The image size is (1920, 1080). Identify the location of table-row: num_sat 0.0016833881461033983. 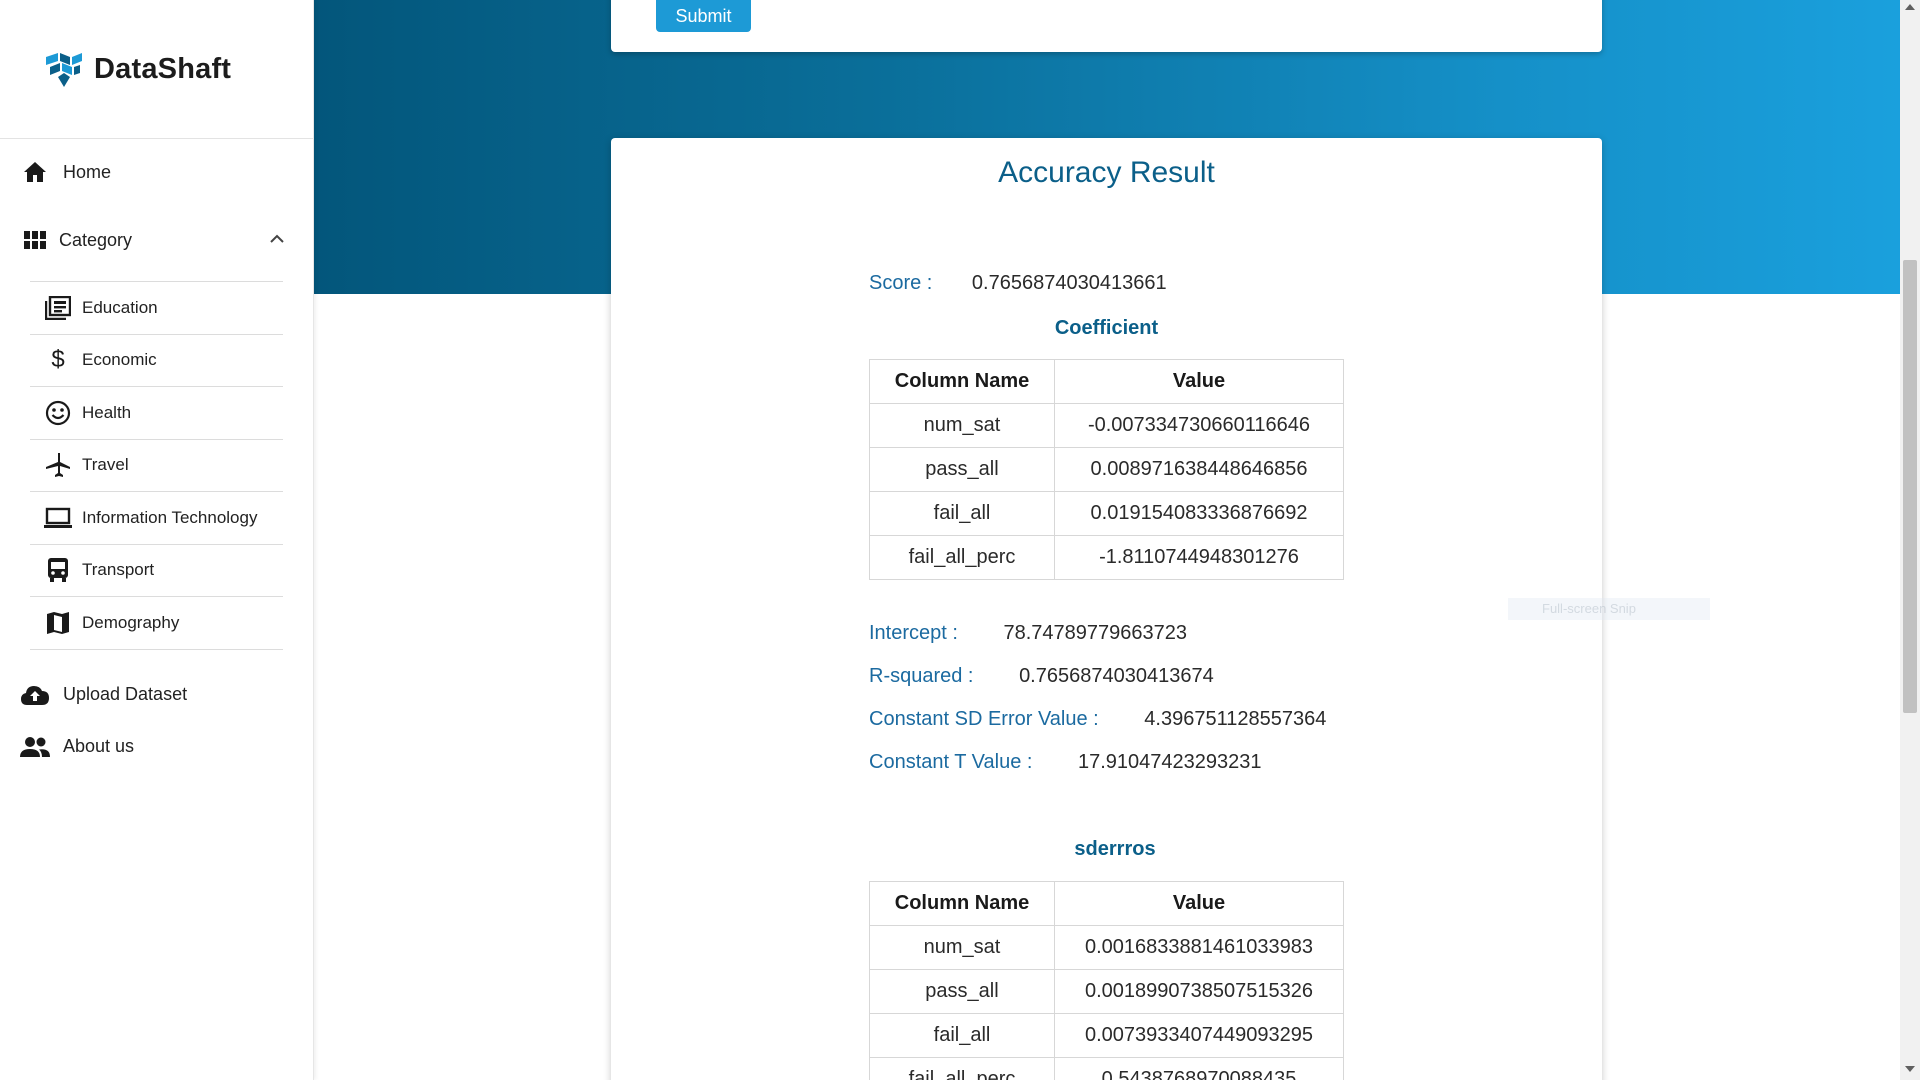
(1106, 947).